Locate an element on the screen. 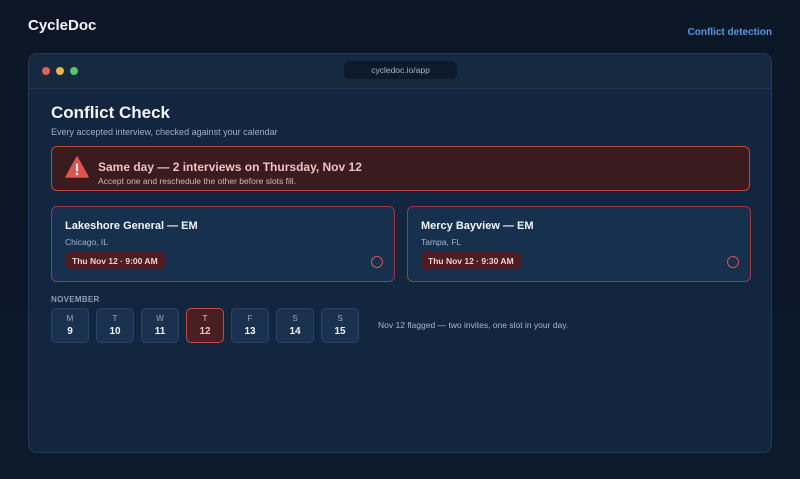 The width and height of the screenshot is (800, 479). day-cell: S 14 is located at coordinates (295, 325).